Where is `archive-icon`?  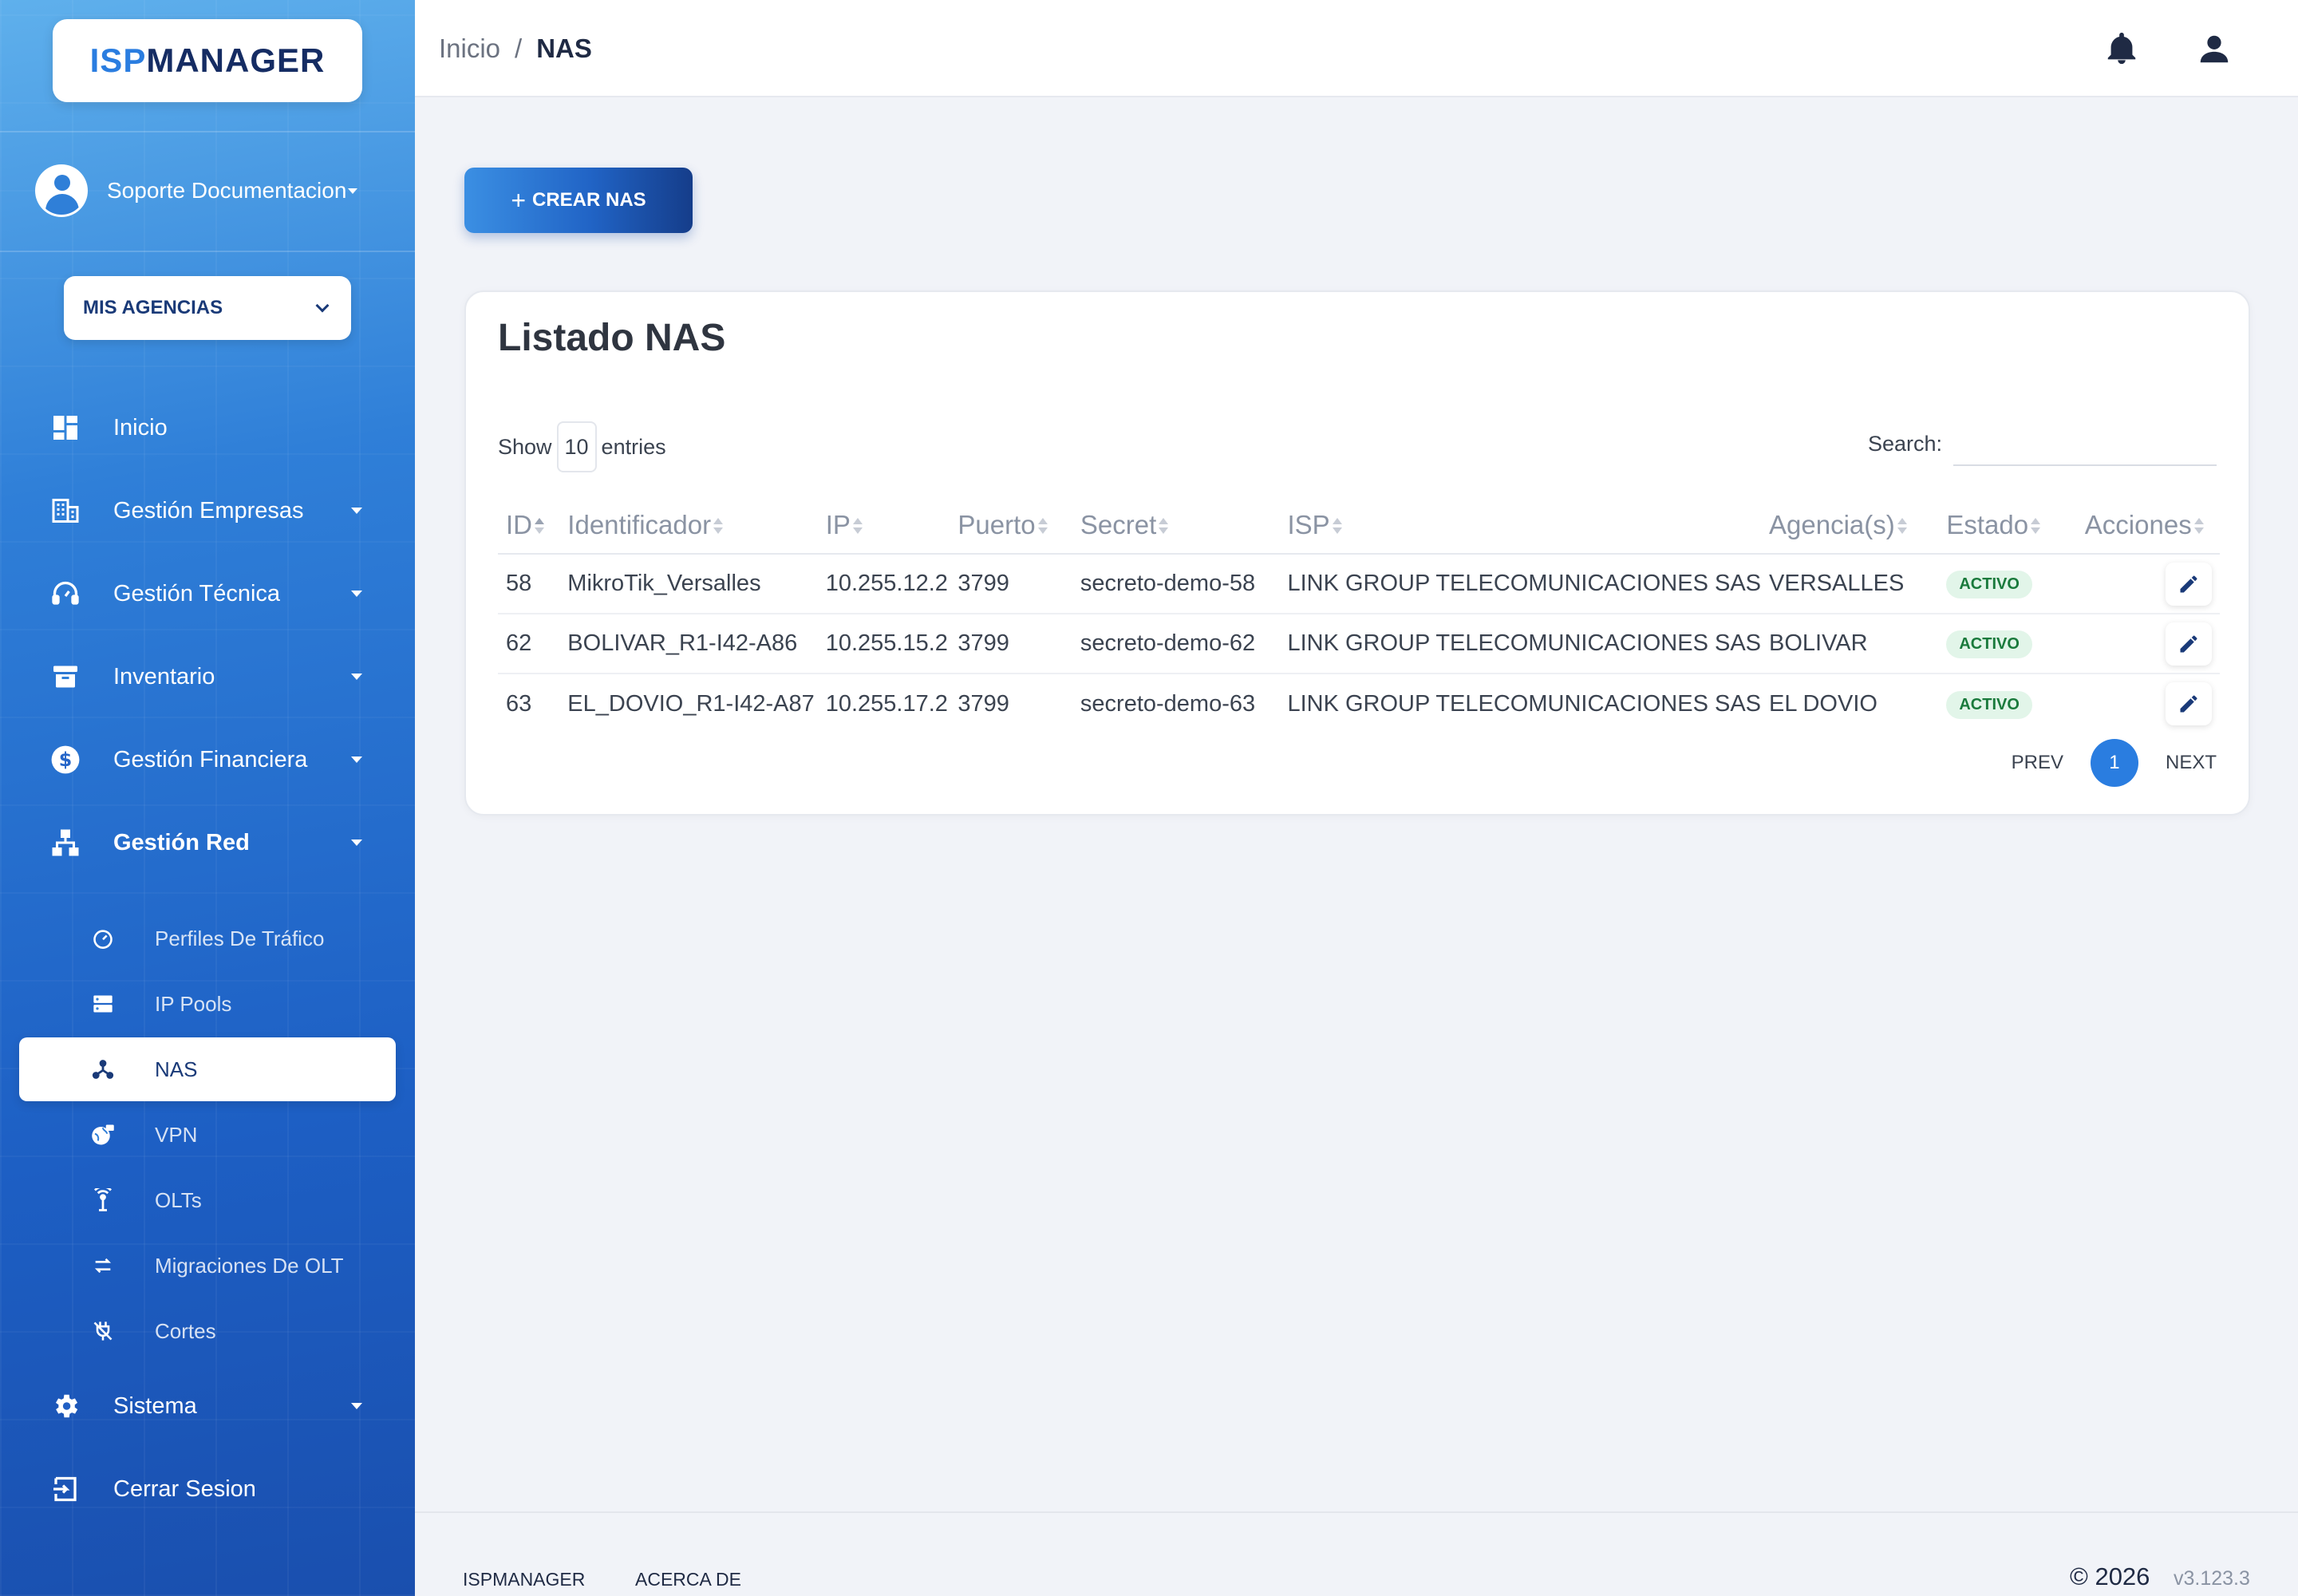
archive-icon is located at coordinates (65, 677).